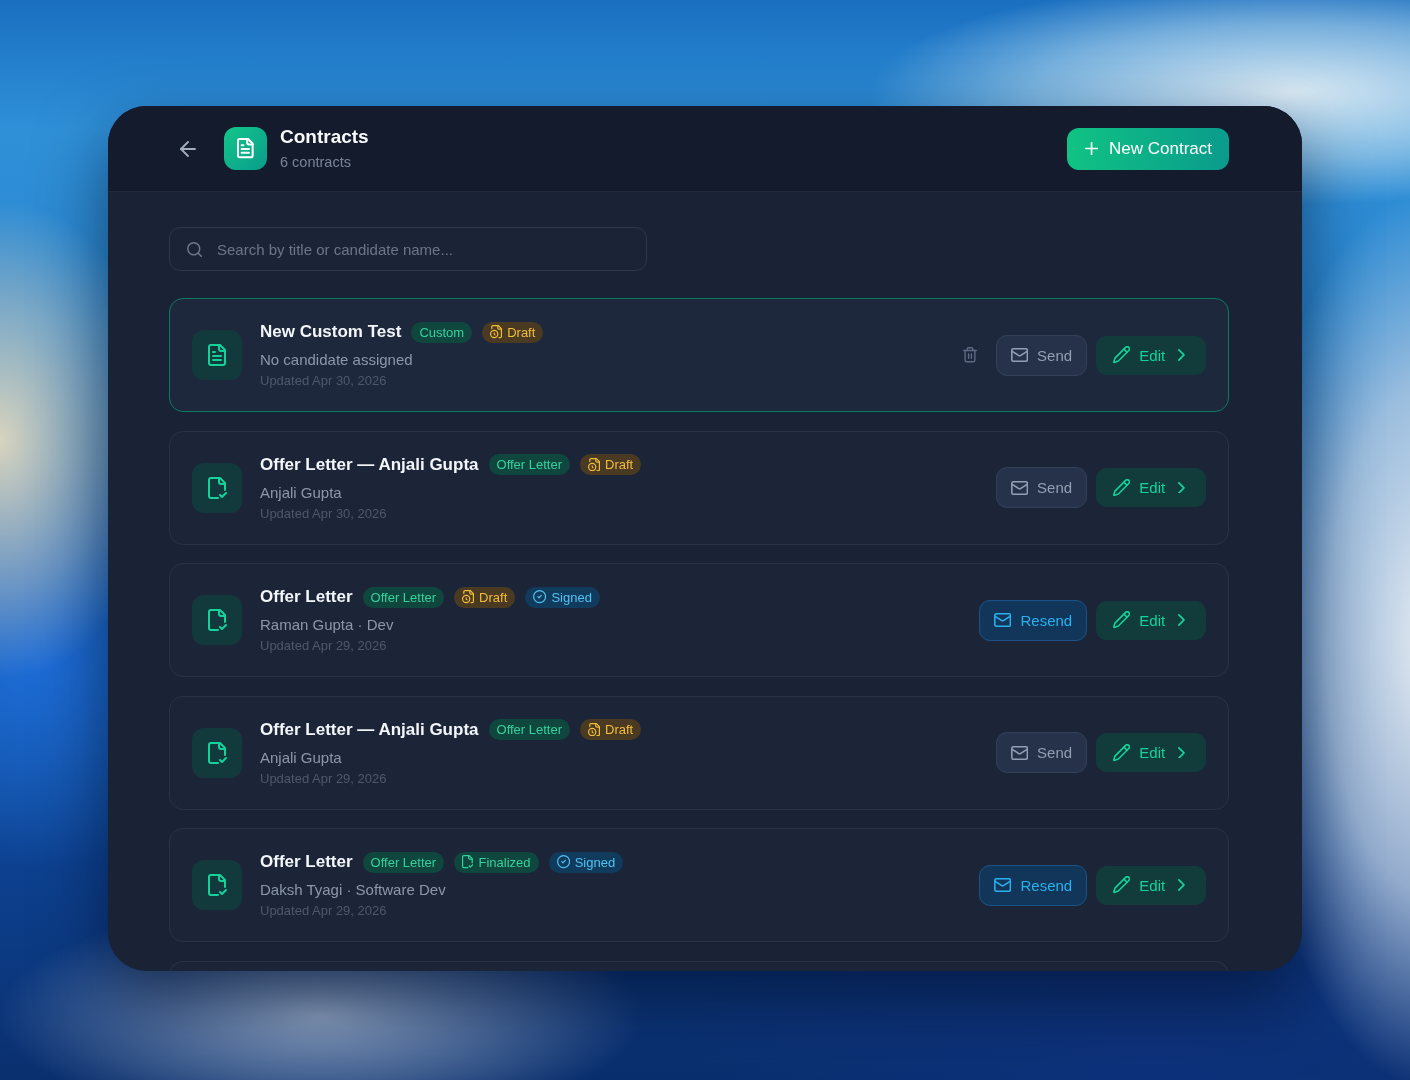 This screenshot has width=1410, height=1080. Describe the element at coordinates (442, 332) in the screenshot. I see `type-tag: Custom` at that location.